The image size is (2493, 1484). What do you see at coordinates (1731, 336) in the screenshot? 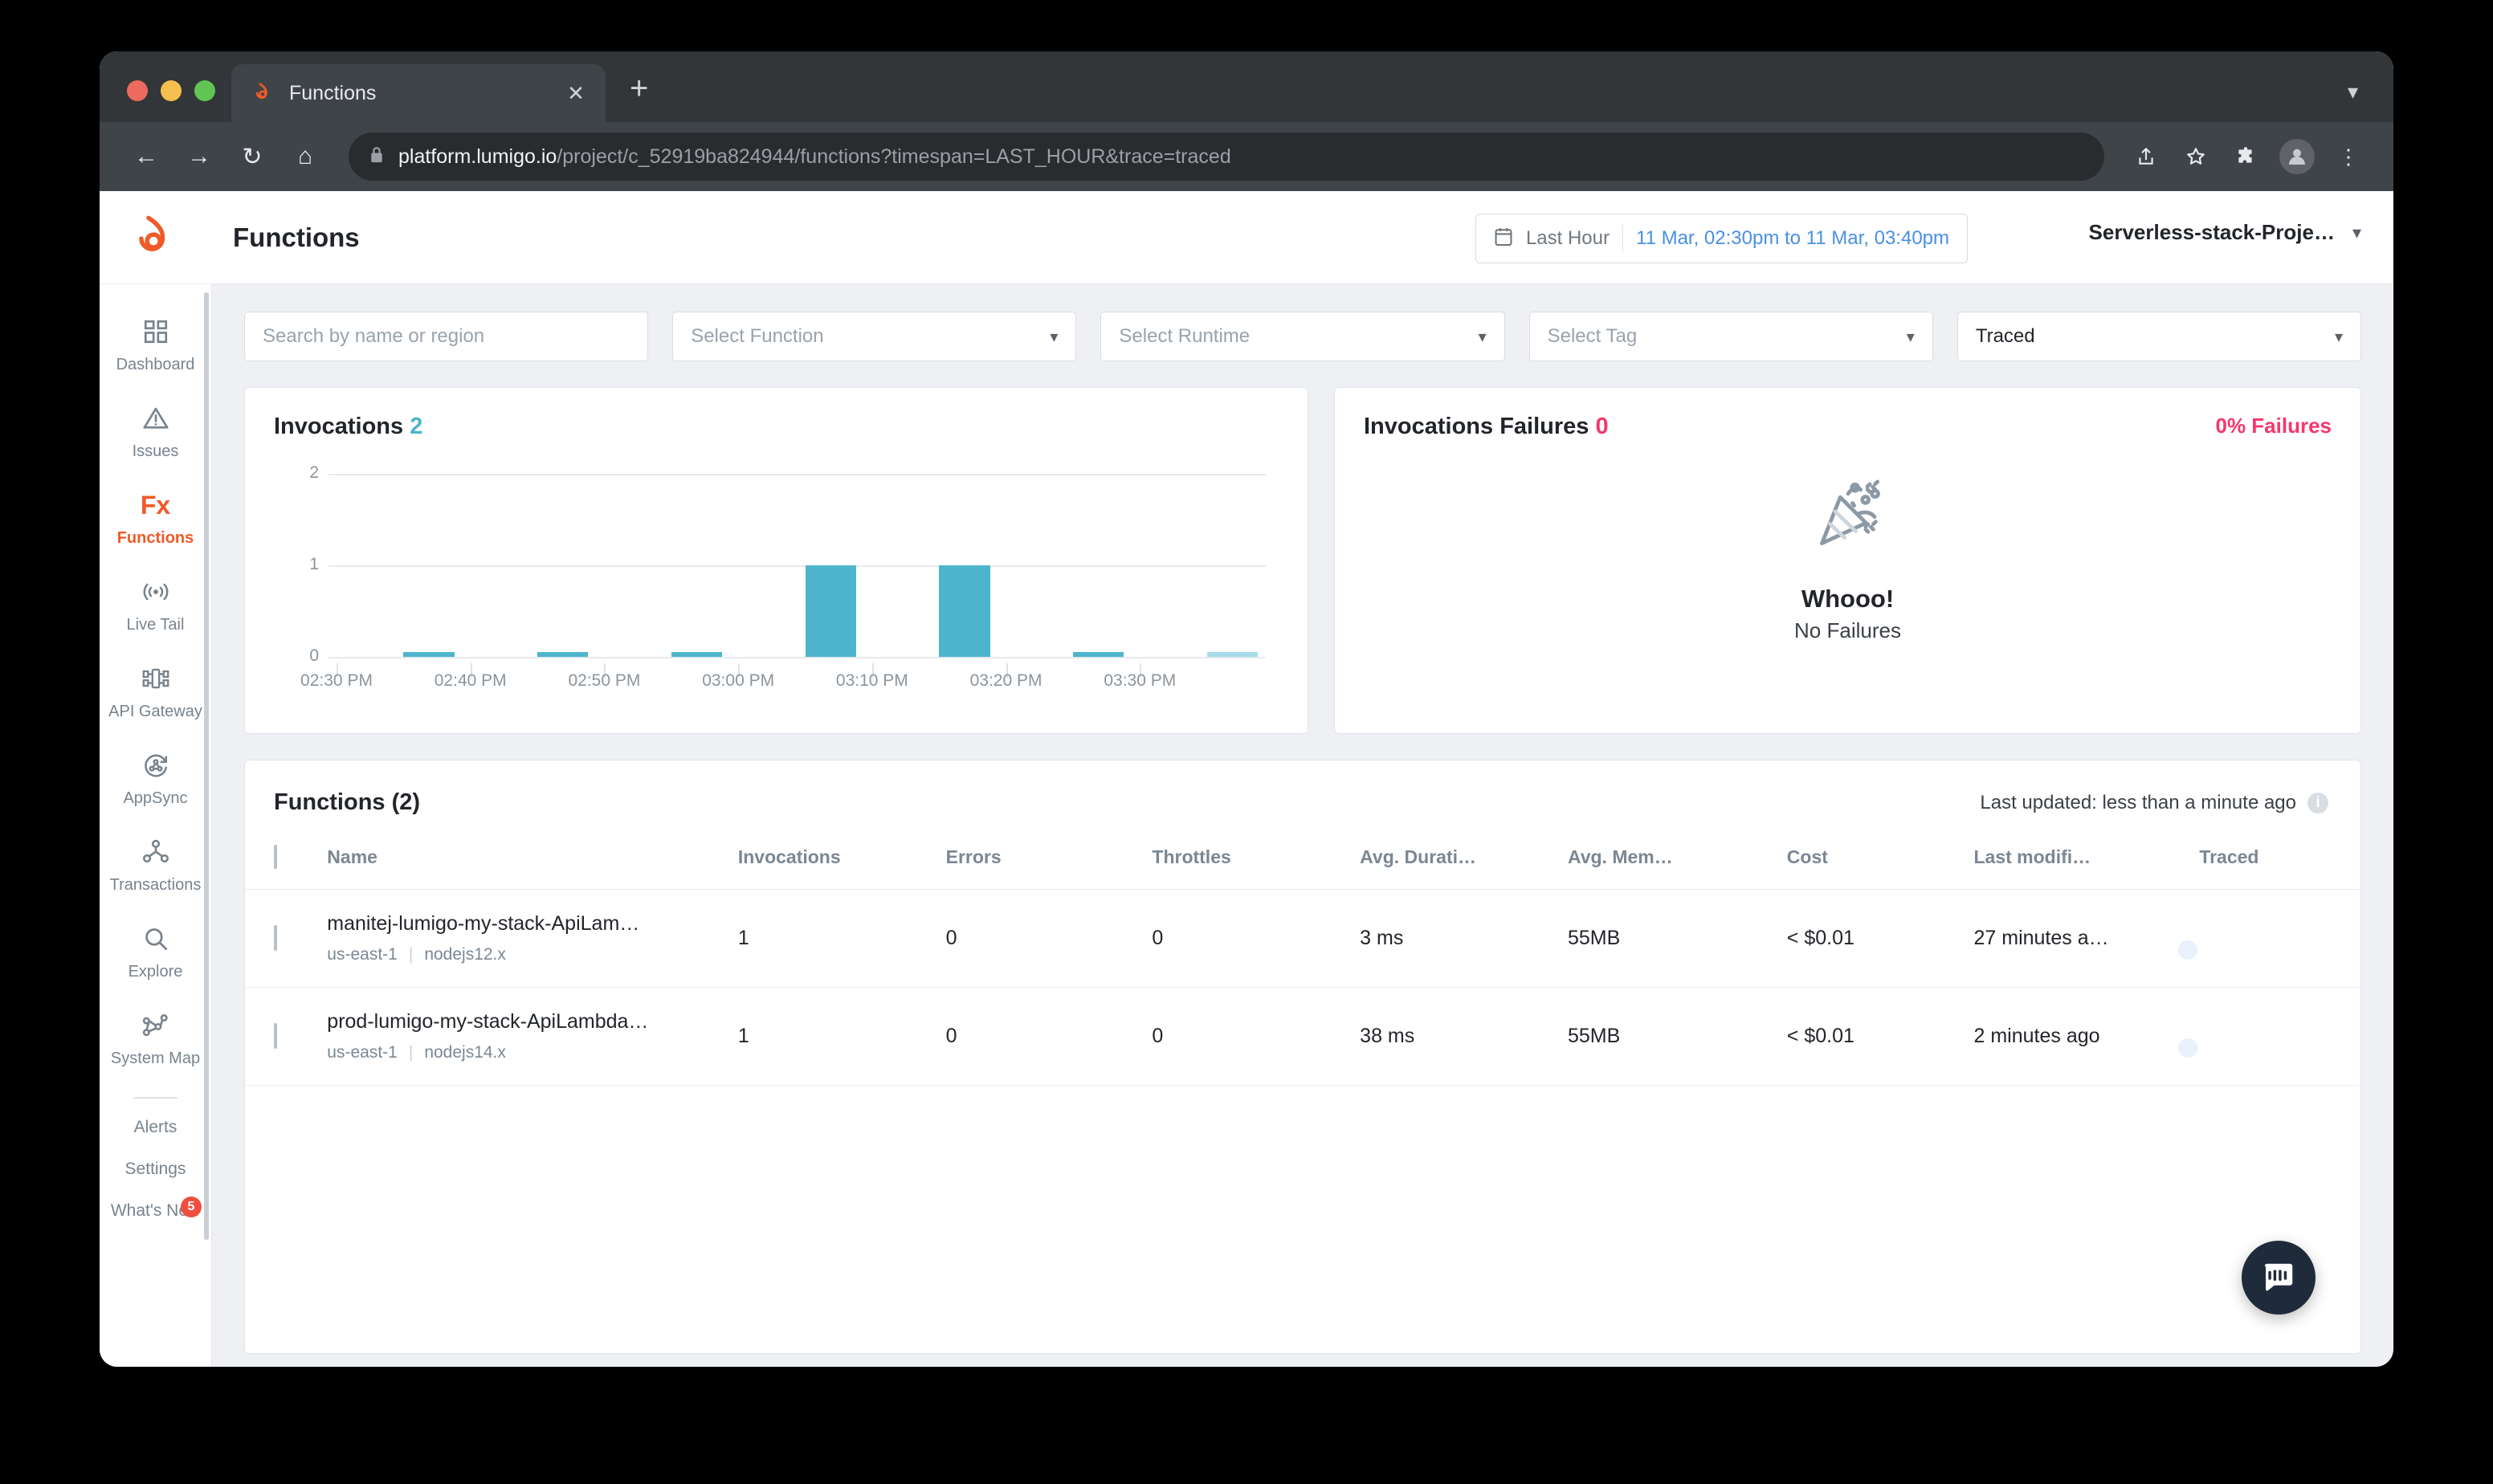
I see `tag-select: Select Tag ▾` at bounding box center [1731, 336].